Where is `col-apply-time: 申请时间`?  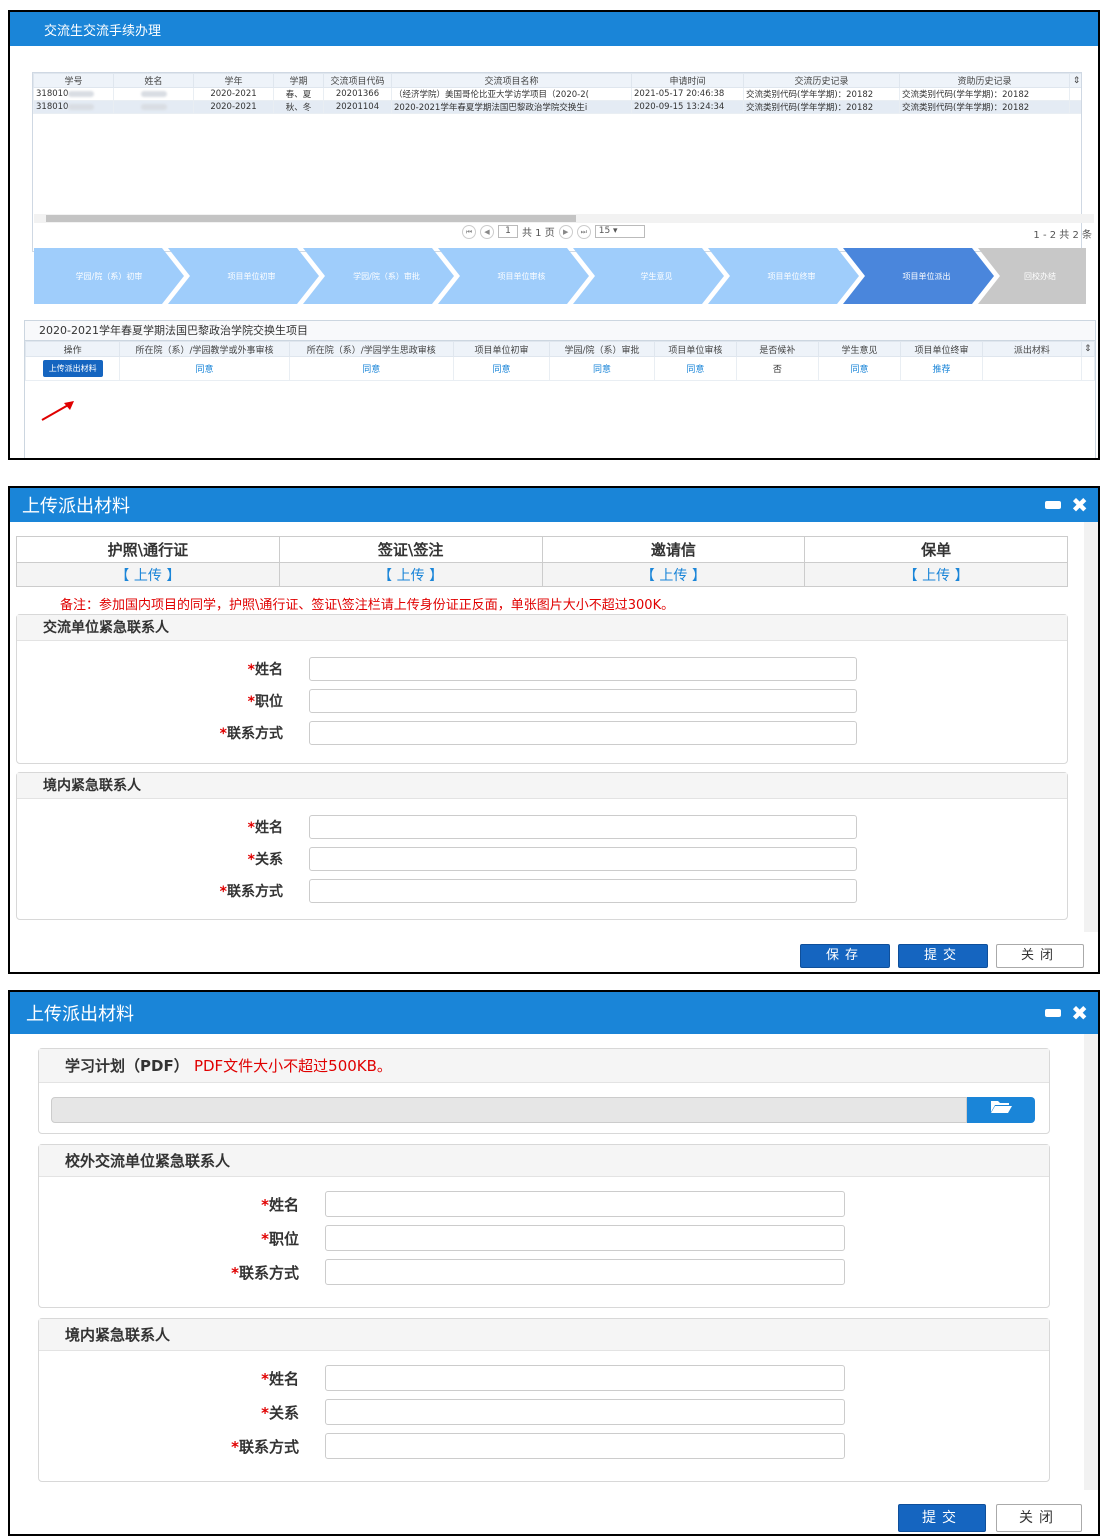 col-apply-time: 申请时间 is located at coordinates (687, 80).